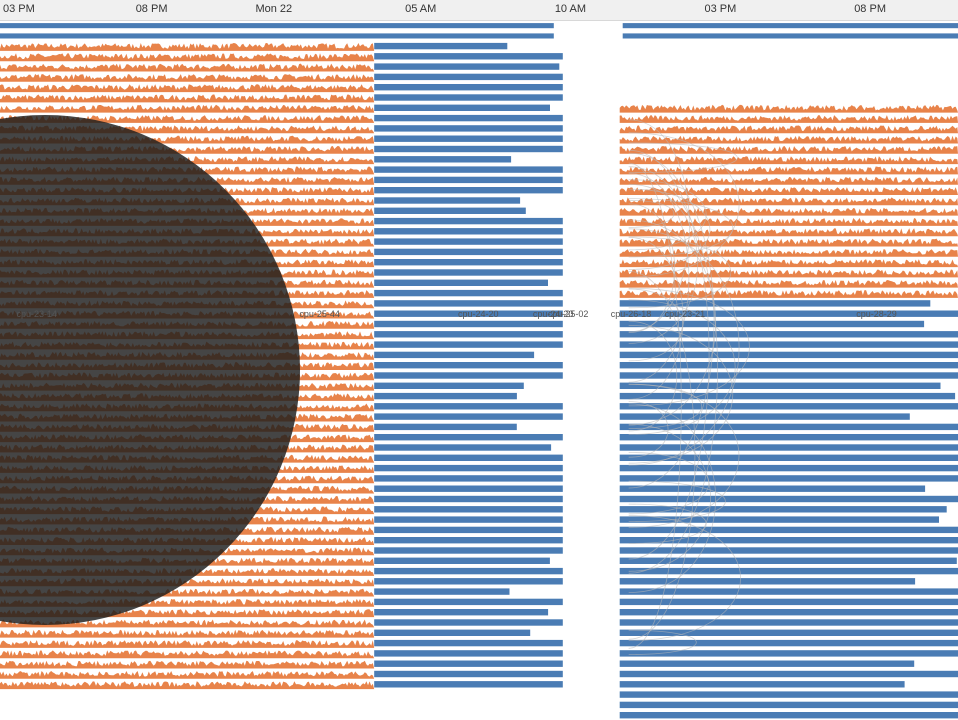 Image resolution: width=958 pixels, height=720 pixels. Describe the element at coordinates (720, 9) in the screenshot. I see `x-tick-label: 03 PM` at that location.